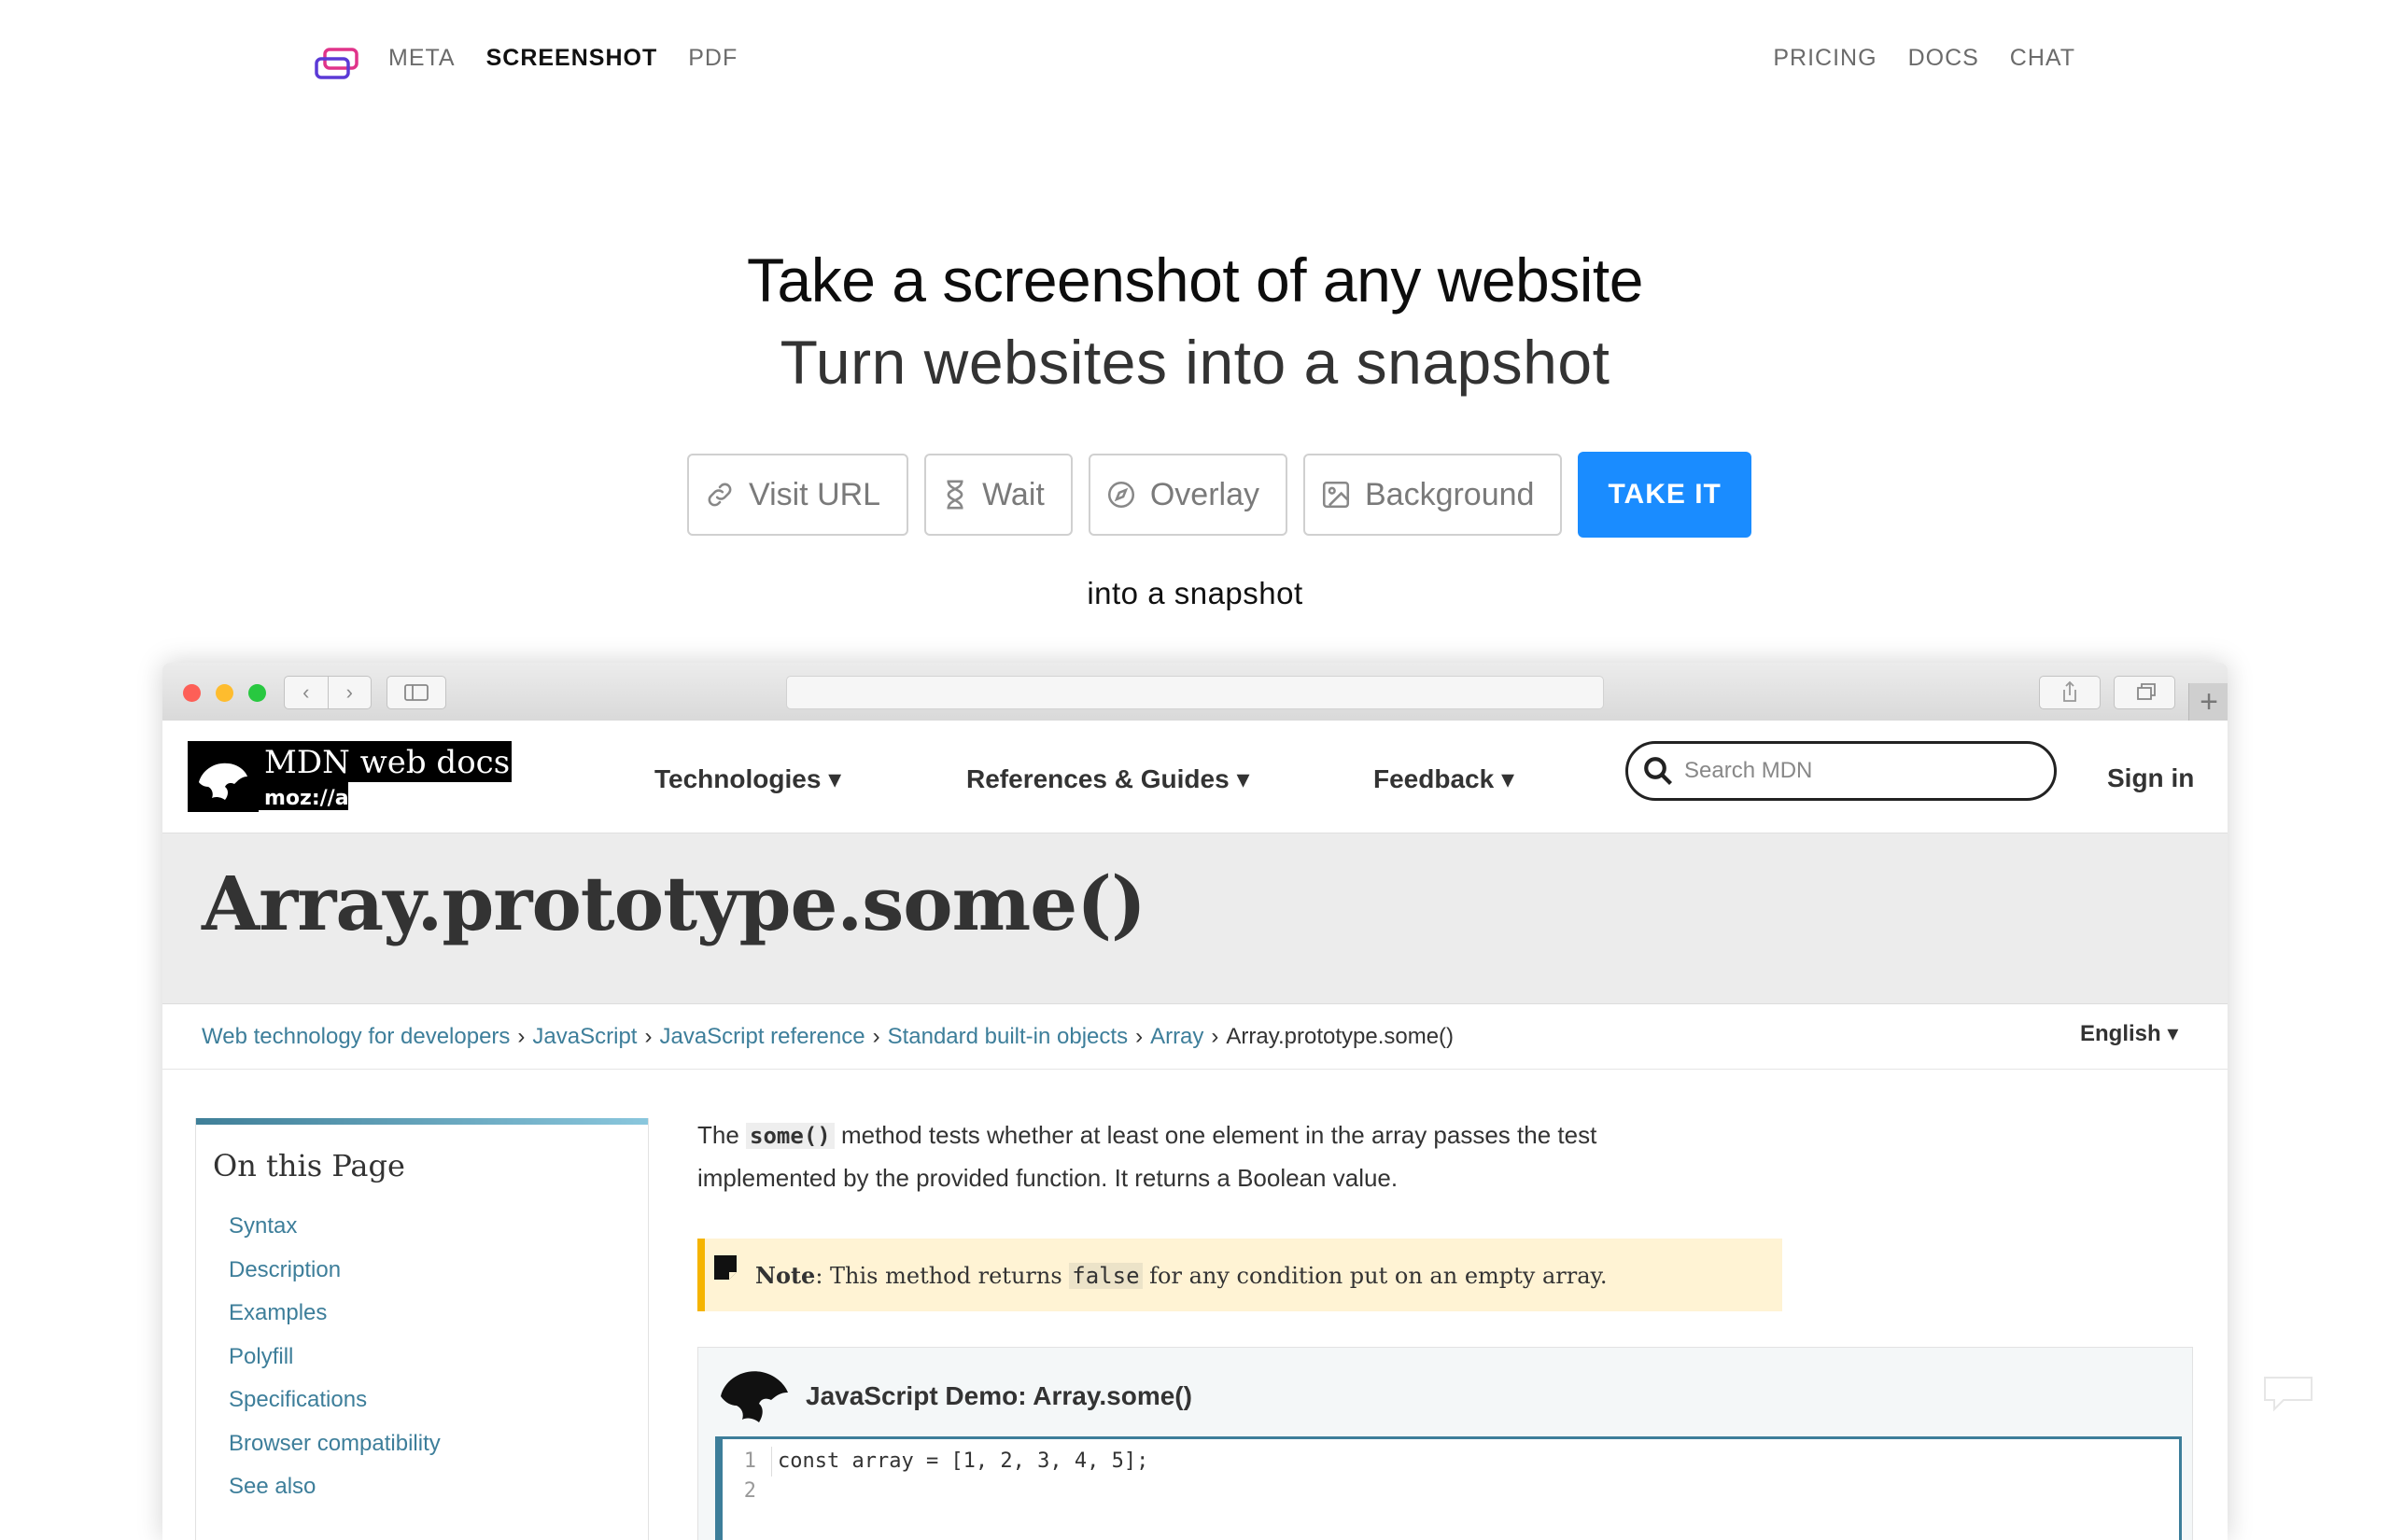  What do you see at coordinates (2042, 58) in the screenshot?
I see `nav-chat: CHAT` at bounding box center [2042, 58].